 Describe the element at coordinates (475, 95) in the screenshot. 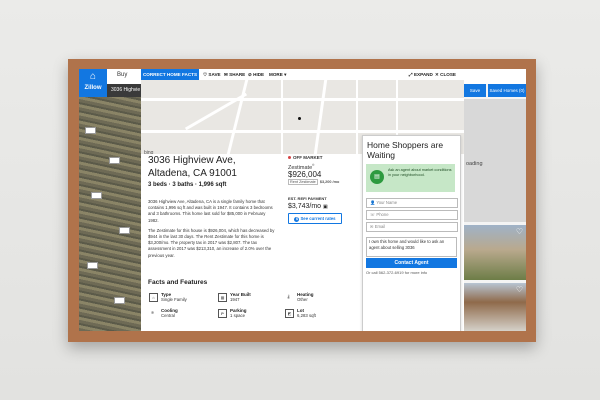

I see `save-search-button: Save Search` at that location.